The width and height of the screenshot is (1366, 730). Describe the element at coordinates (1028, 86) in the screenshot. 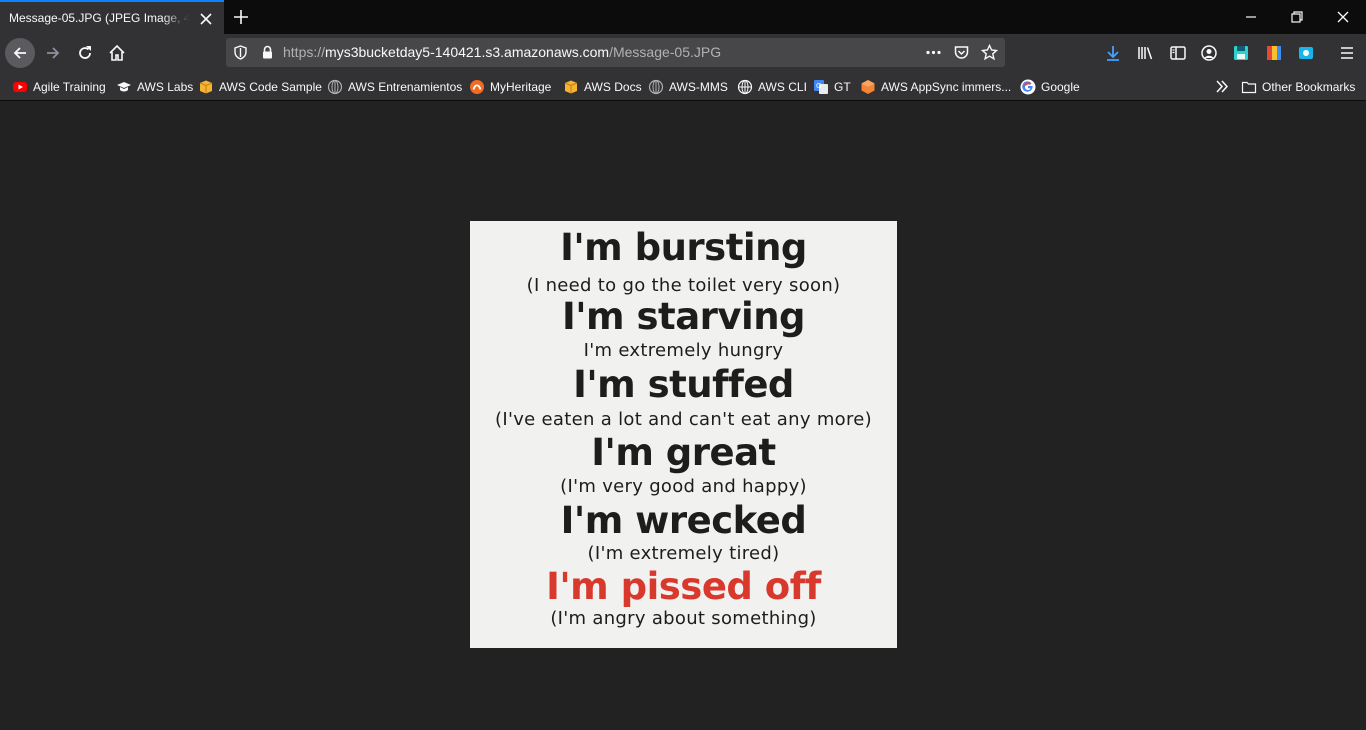

I see `google-icon` at that location.